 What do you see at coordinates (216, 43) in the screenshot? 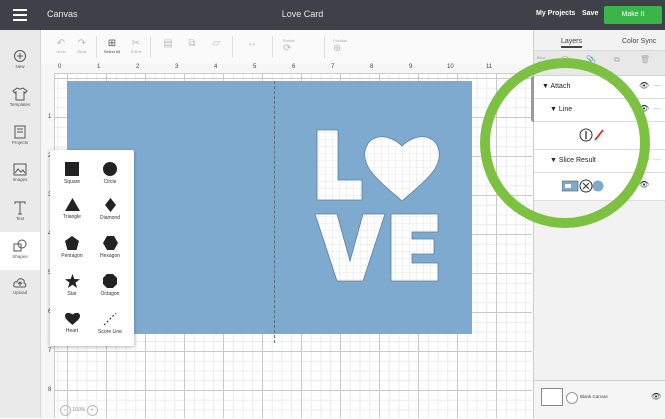
I see `flip-button: ▱` at bounding box center [216, 43].